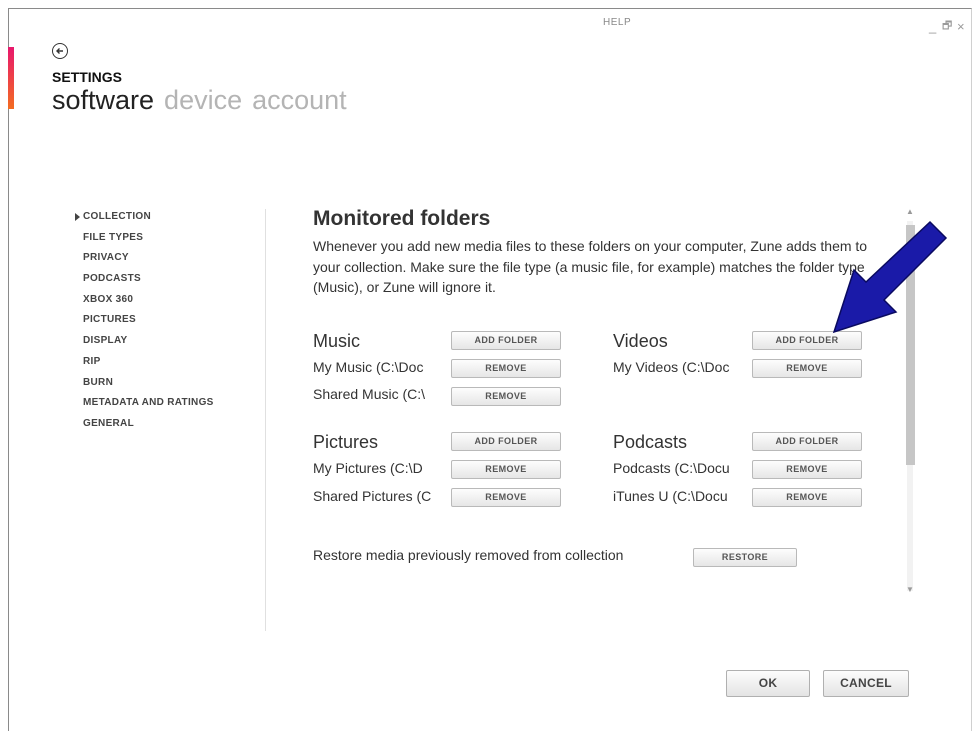  What do you see at coordinates (402, 218) in the screenshot?
I see `section-heading: Monitored folders` at bounding box center [402, 218].